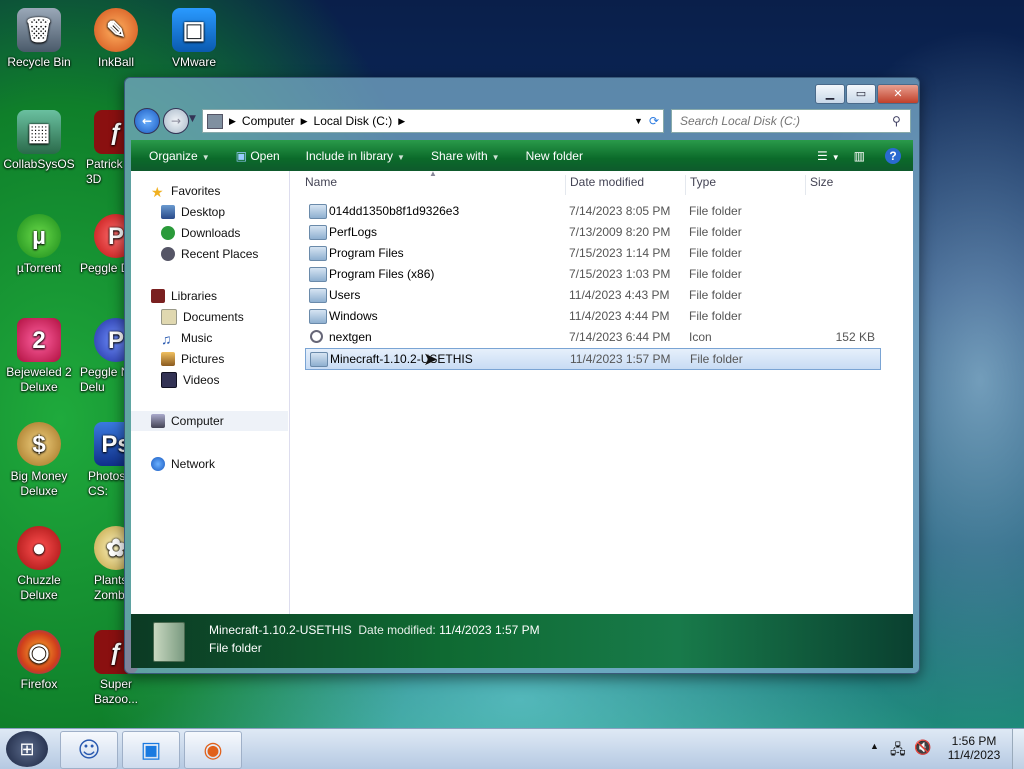  Describe the element at coordinates (700, 337) in the screenshot. I see `file-type: Icon` at that location.